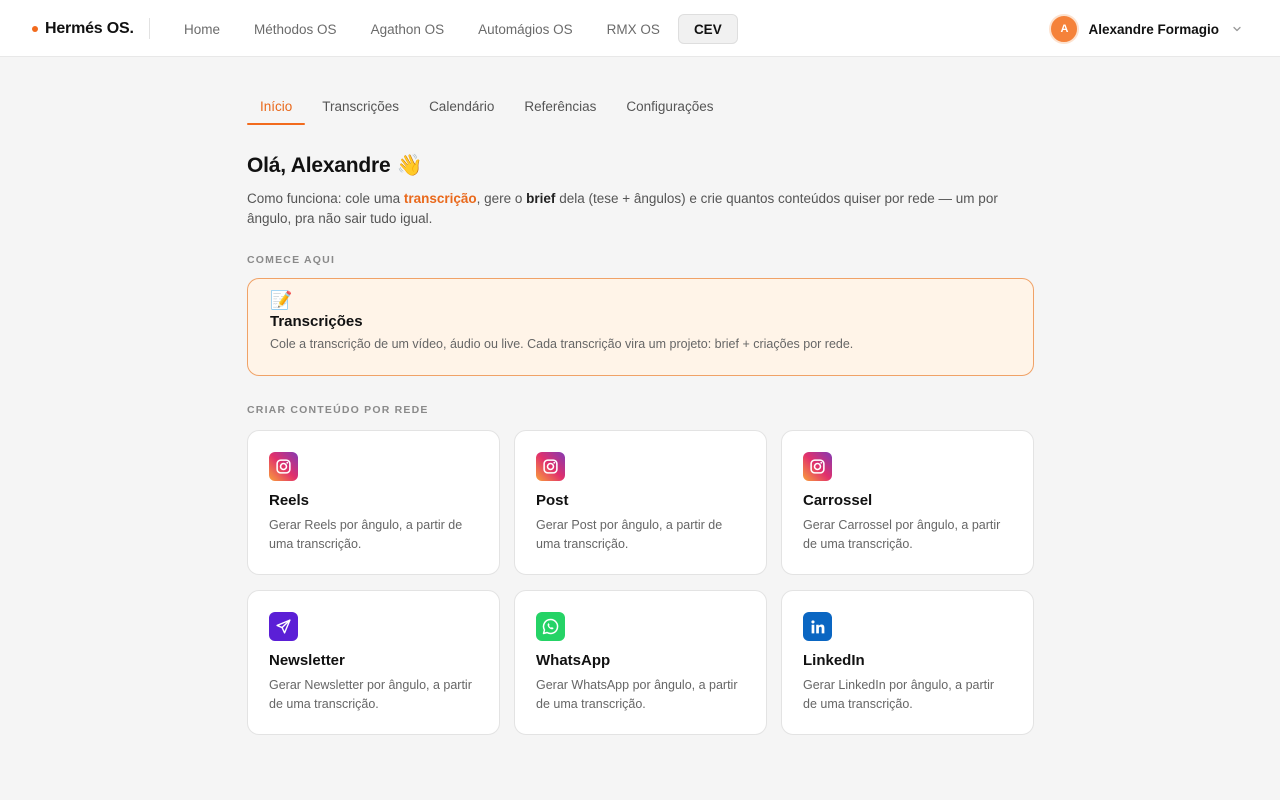  What do you see at coordinates (461, 106) in the screenshot?
I see `tab-calendario: Calendário` at bounding box center [461, 106].